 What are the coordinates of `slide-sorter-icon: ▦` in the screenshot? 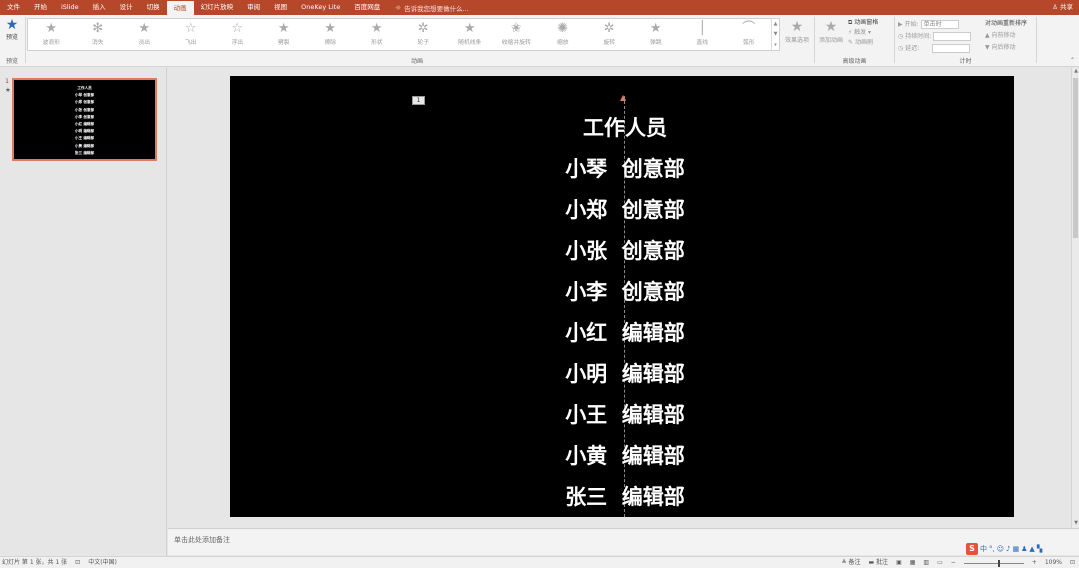 It's located at (913, 563).